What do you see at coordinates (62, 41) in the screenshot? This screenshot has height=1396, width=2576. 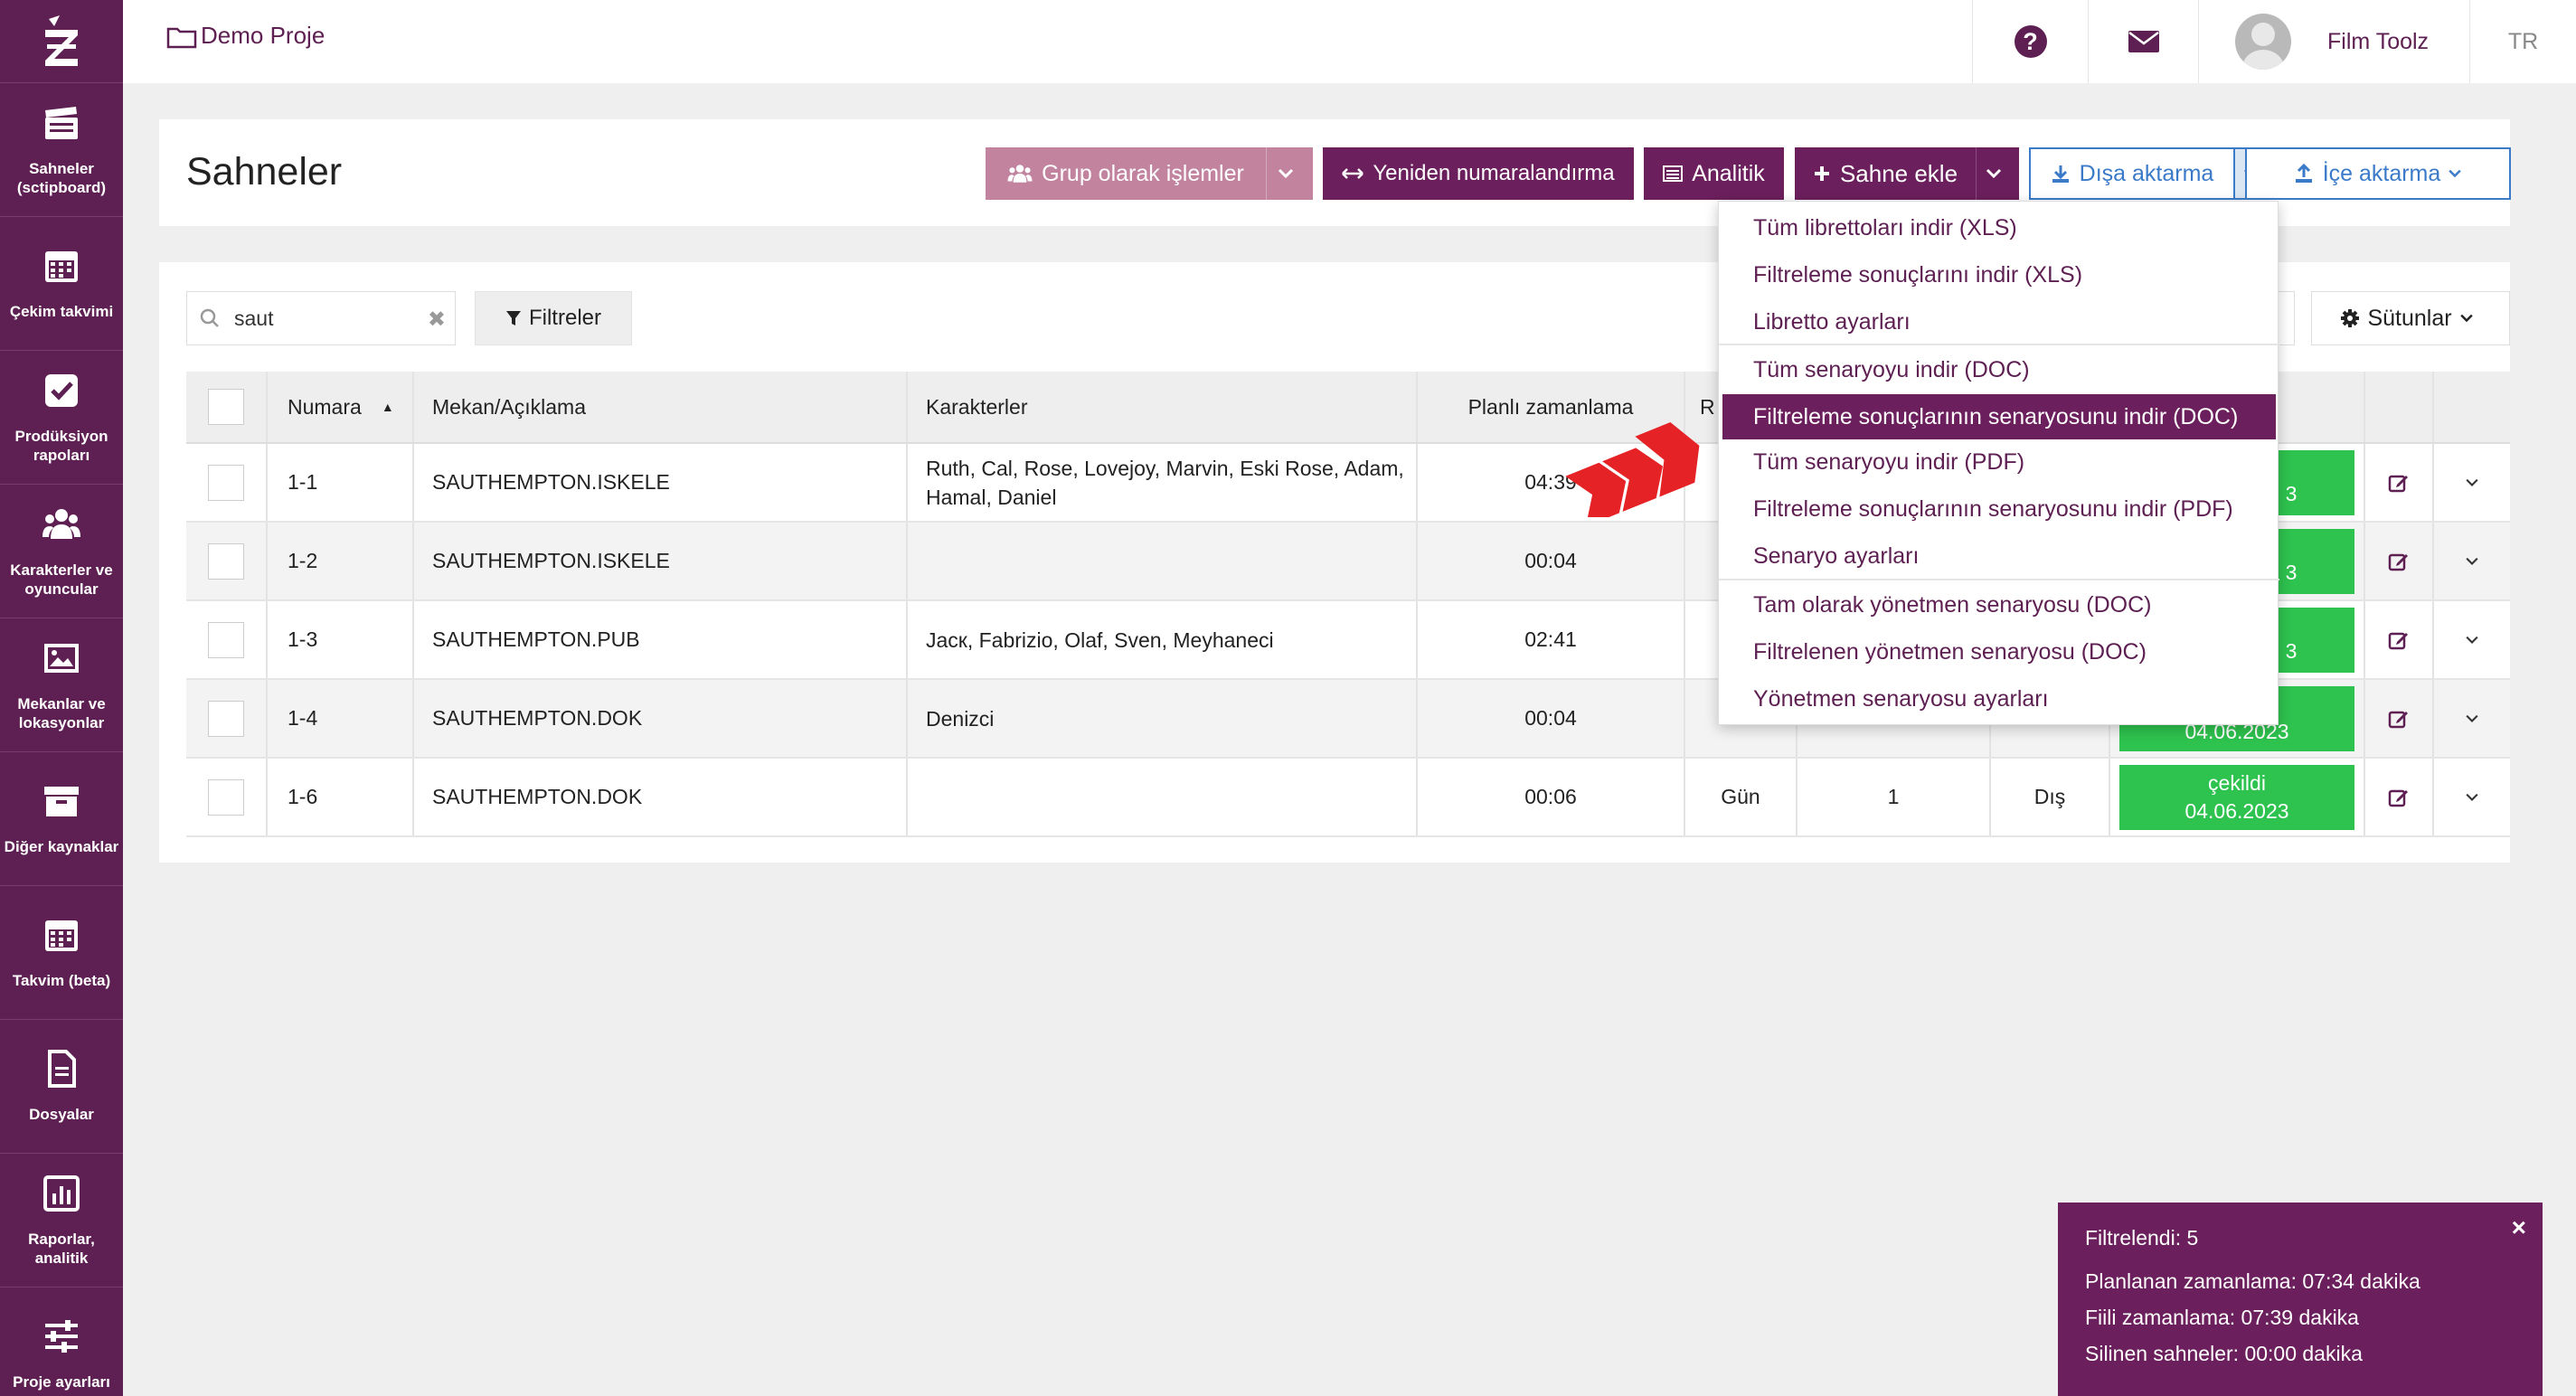 I see `app-logo` at bounding box center [62, 41].